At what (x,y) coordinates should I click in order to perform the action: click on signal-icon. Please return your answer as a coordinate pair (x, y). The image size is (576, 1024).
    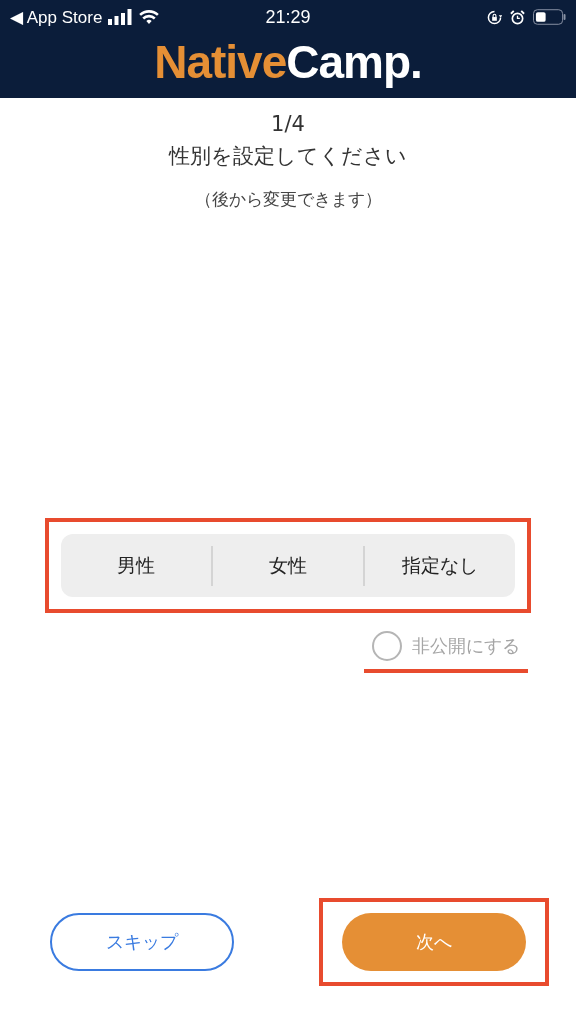
    Looking at the image, I should click on (120, 17).